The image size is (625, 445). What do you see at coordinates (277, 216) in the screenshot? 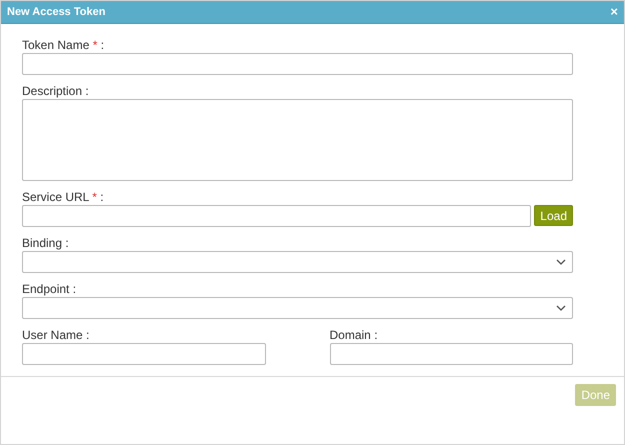
I see `url-field` at bounding box center [277, 216].